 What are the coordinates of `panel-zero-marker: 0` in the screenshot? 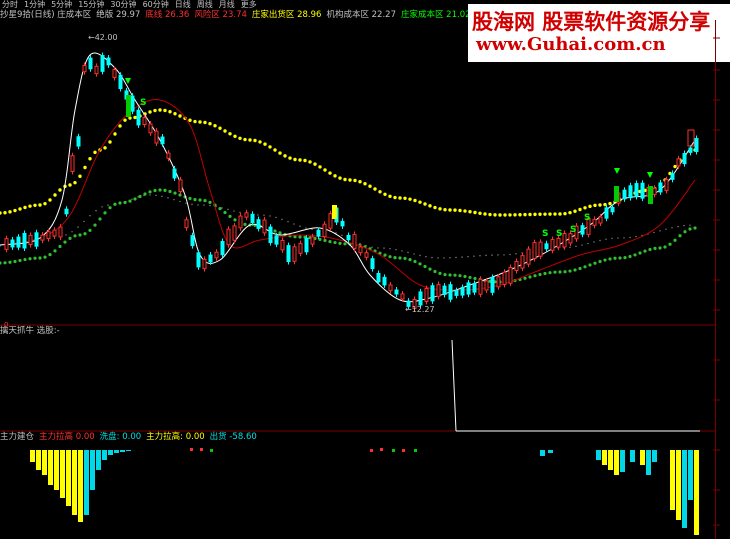 It's located at (6, 325).